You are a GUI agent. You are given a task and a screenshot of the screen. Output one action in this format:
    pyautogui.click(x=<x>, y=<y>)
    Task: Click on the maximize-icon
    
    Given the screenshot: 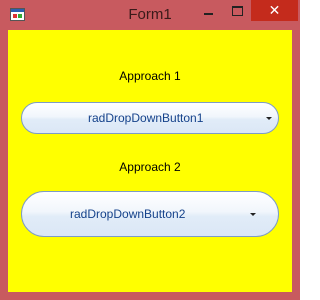 What is the action you would take?
    pyautogui.click(x=237, y=11)
    